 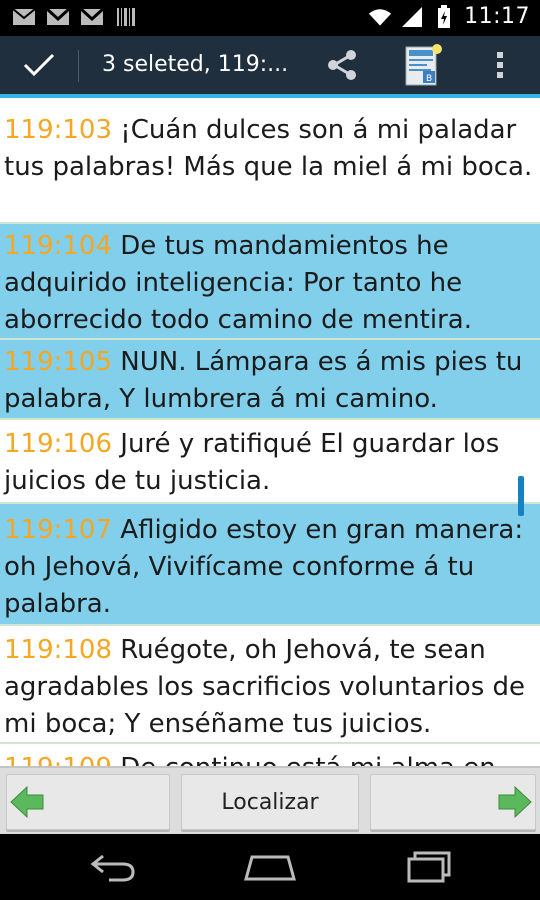 I want to click on wifi-icon, so click(x=380, y=17).